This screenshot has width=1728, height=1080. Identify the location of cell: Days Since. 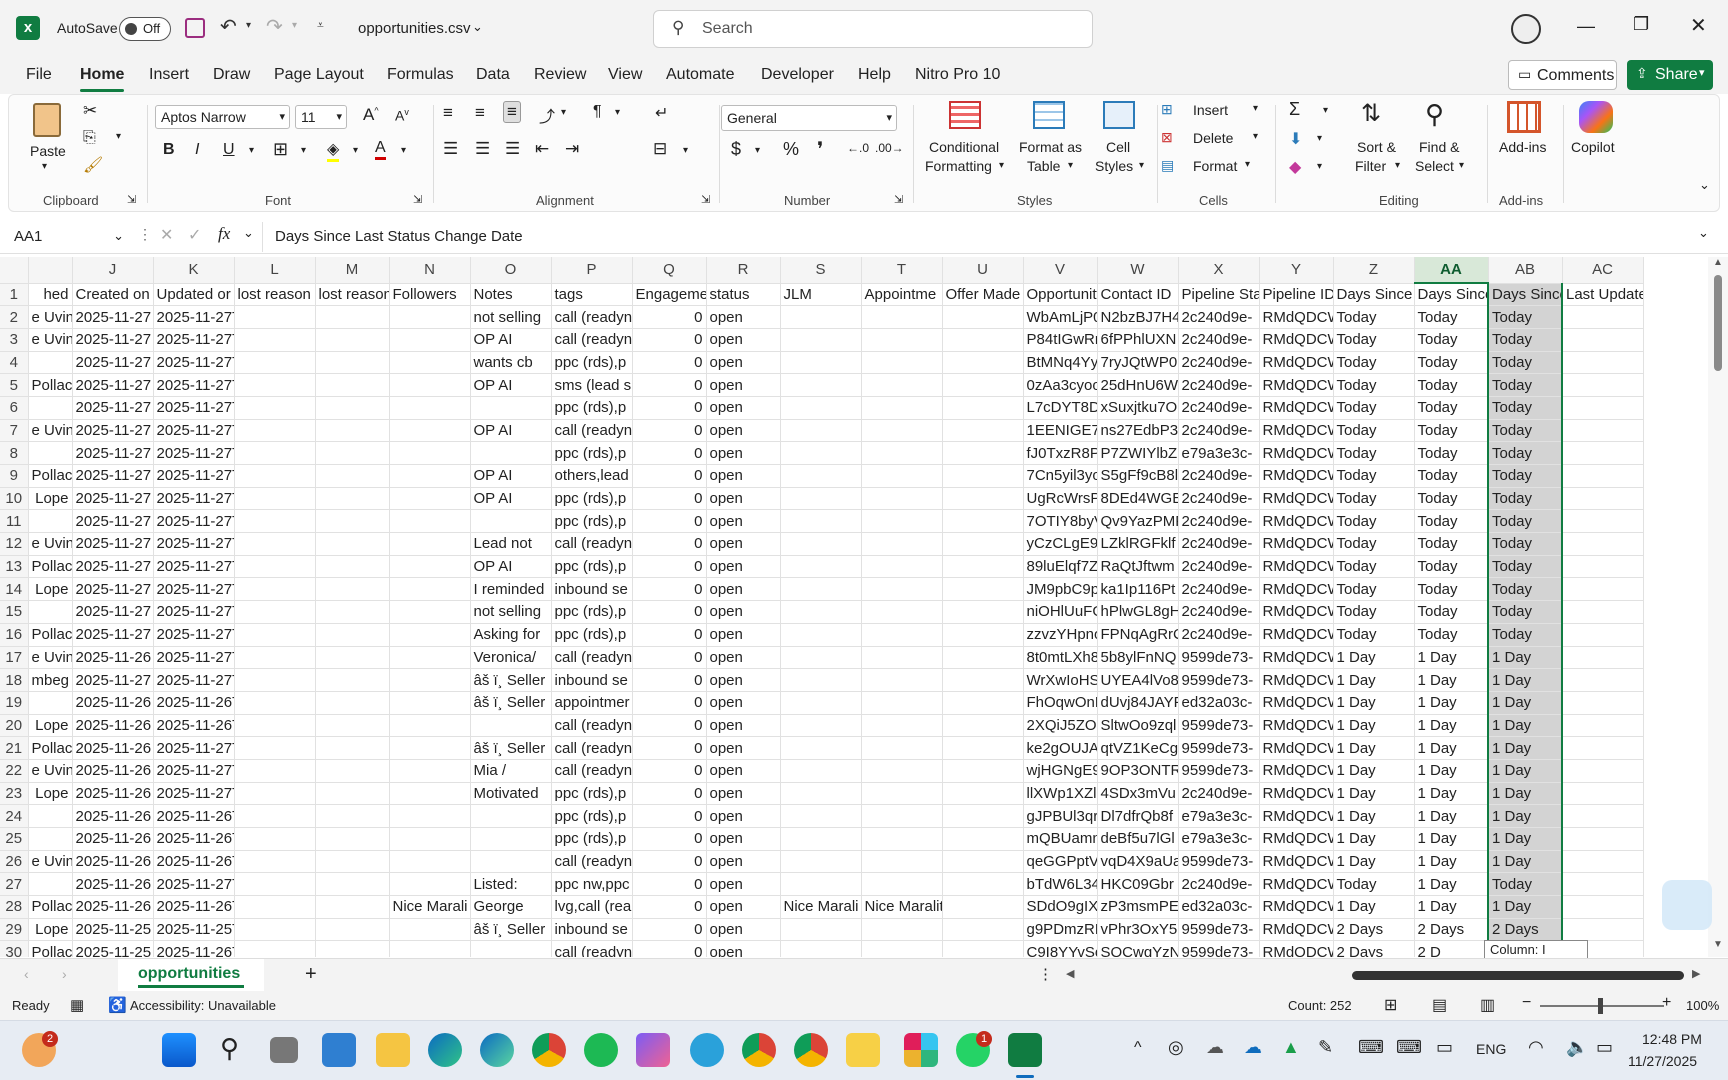
(1374, 295).